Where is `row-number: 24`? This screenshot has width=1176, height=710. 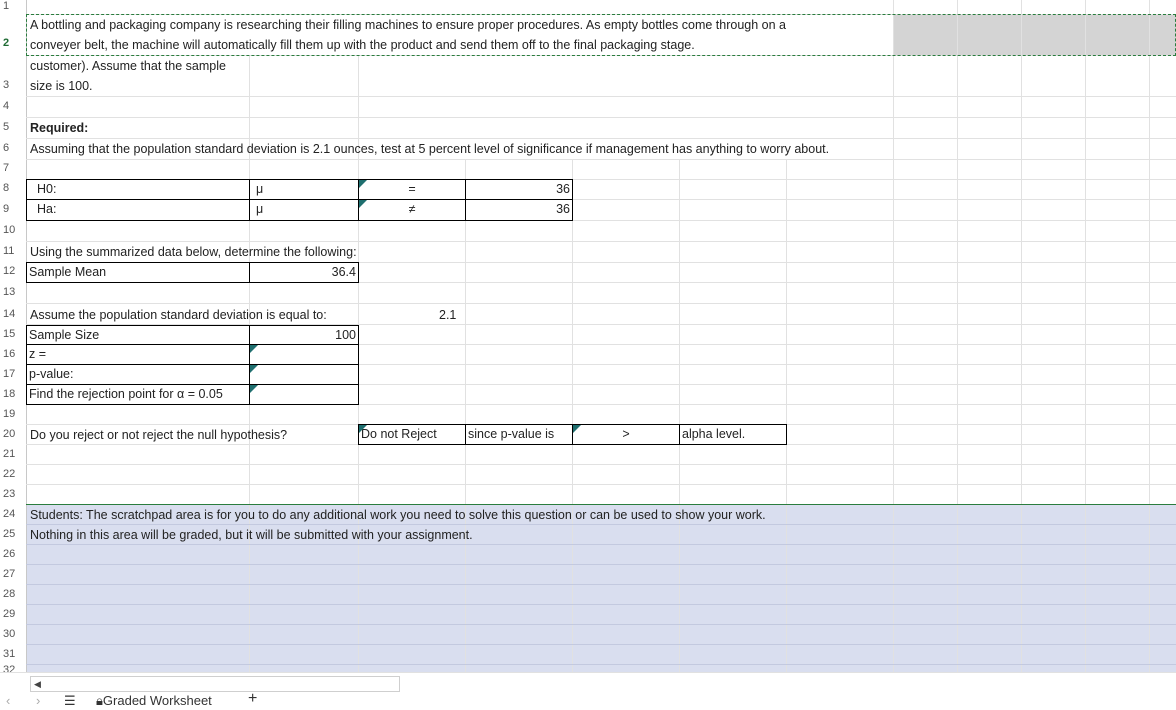 row-number: 24 is located at coordinates (13, 514).